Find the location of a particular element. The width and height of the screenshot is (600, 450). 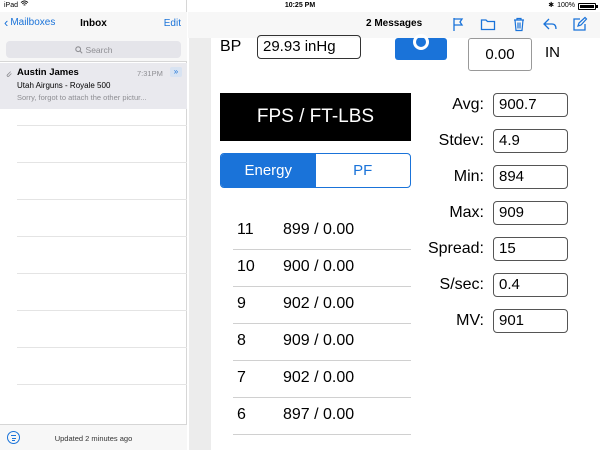

search-placeholder: Search is located at coordinates (99, 49).